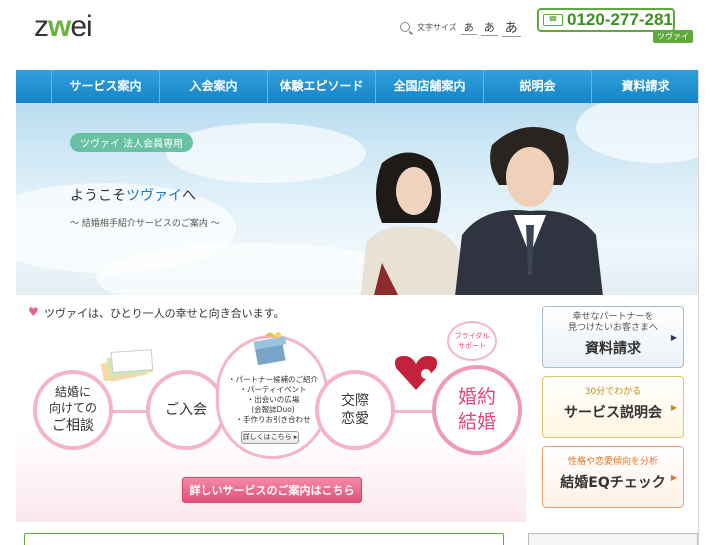  What do you see at coordinates (273, 389) in the screenshot?
I see `service-item: ・パーティイベント` at bounding box center [273, 389].